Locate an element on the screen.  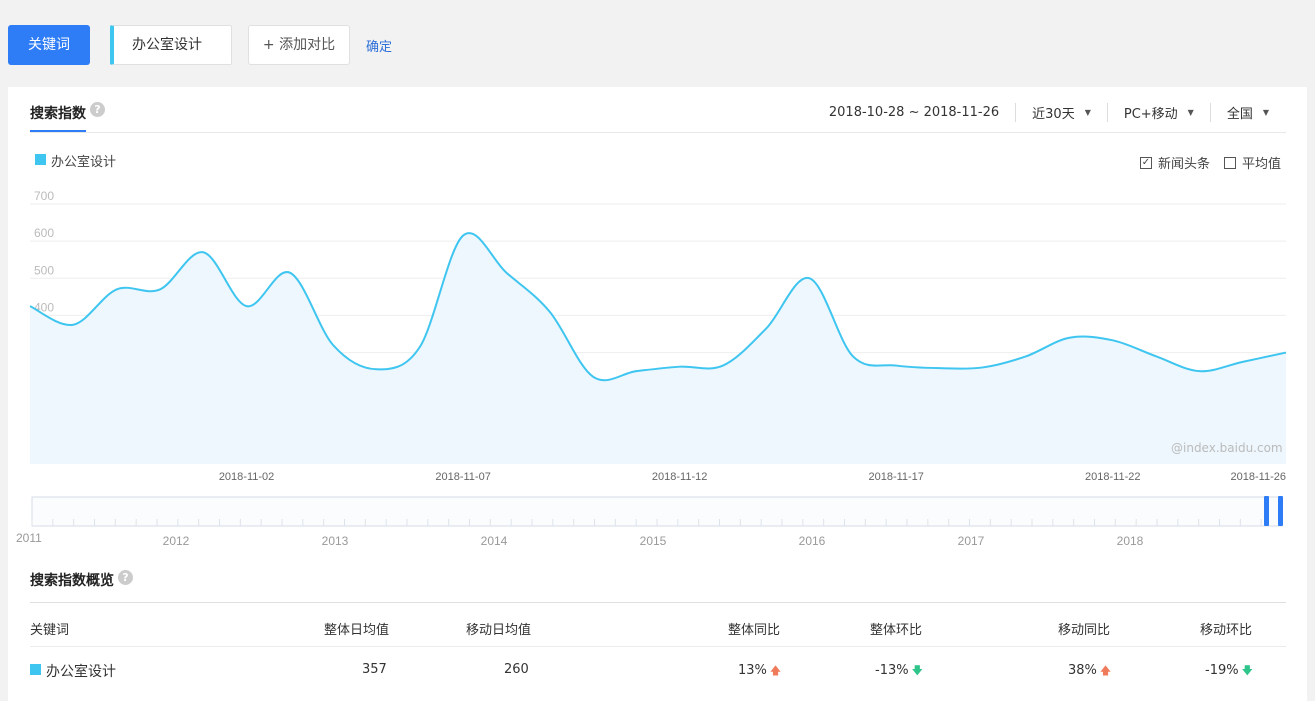
timeline-year-label: 2018 is located at coordinates (1130, 541).